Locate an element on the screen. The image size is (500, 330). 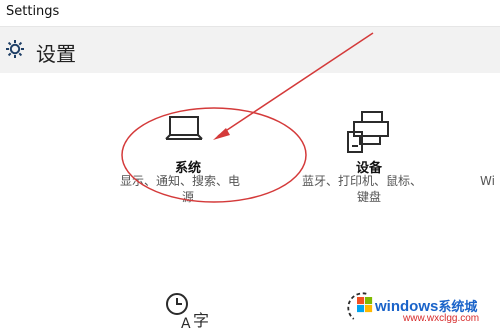
tile-devices-desc-line2: 键盘 is located at coordinates (369, 197).